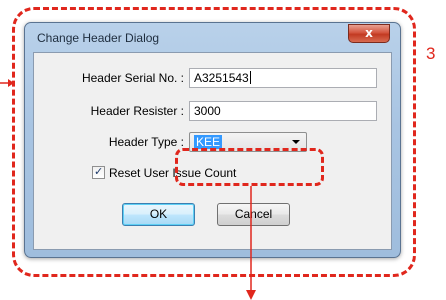 This screenshot has width=446, height=300. What do you see at coordinates (207, 111) in the screenshot?
I see `resister-value: 3000` at bounding box center [207, 111].